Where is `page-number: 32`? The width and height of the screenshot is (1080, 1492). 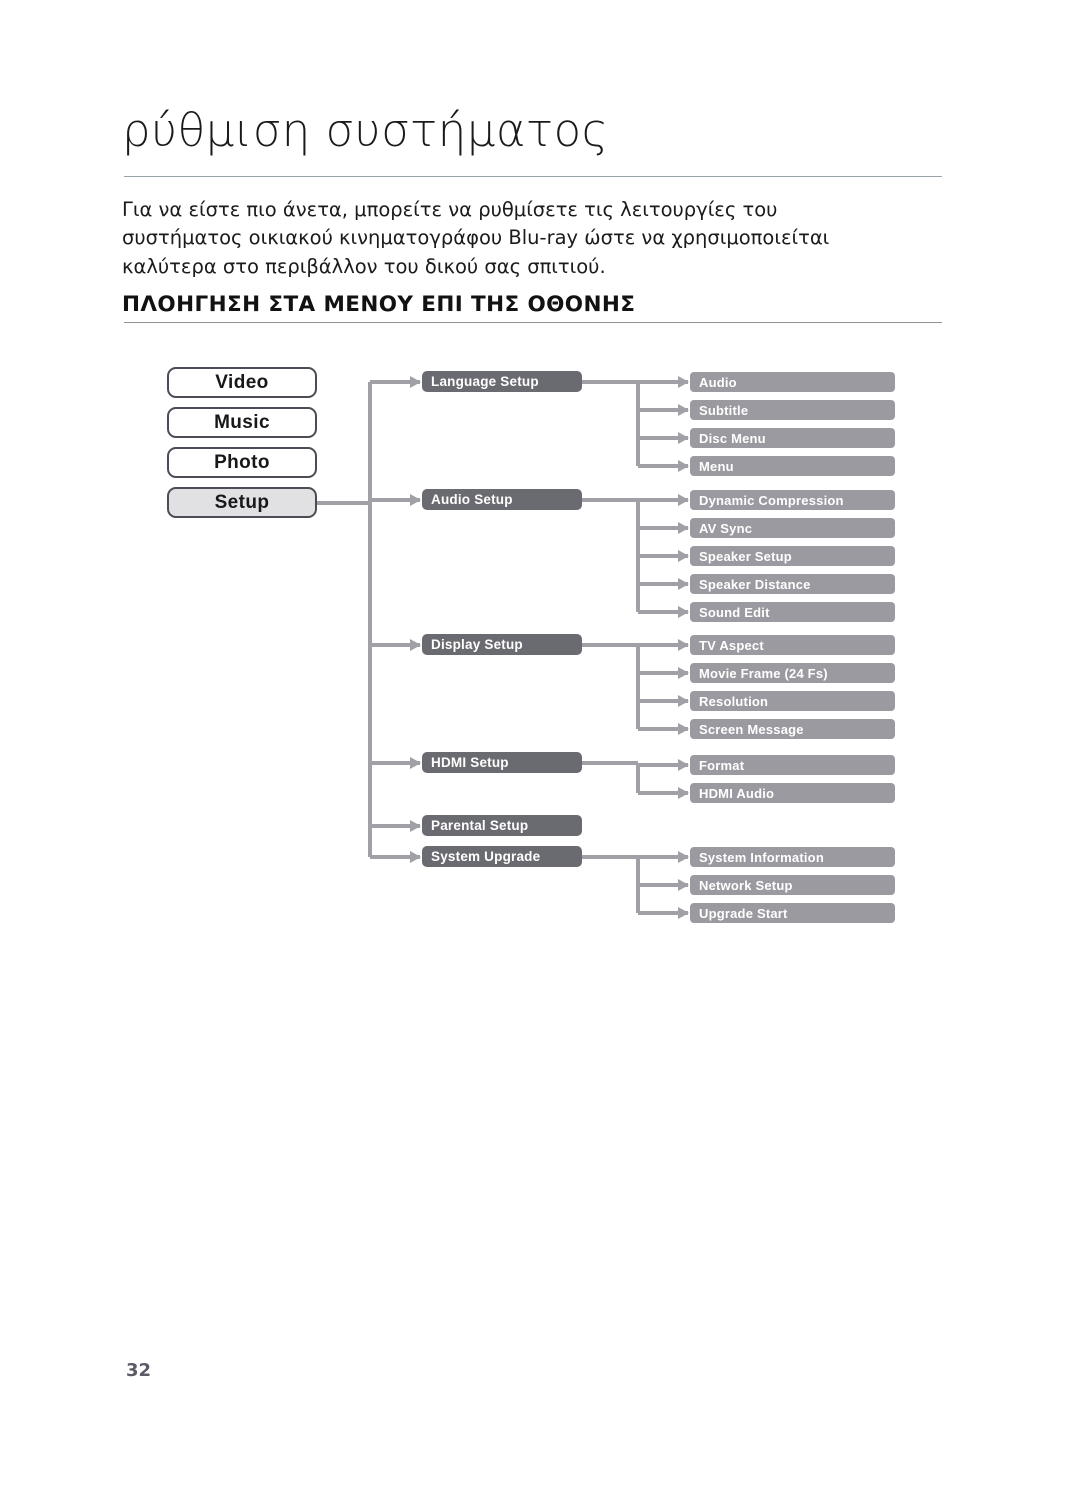 page-number: 32 is located at coordinates (139, 1370).